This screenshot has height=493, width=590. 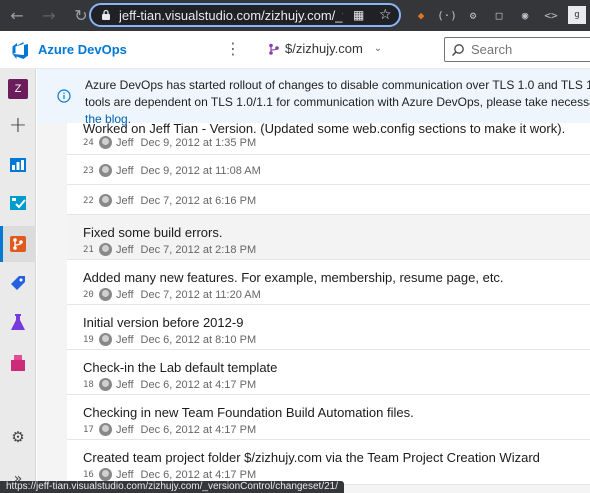 I want to click on app-header: Azure DevOps ⋮ $/zizhujy.com ⌄, so click(x=295, y=50).